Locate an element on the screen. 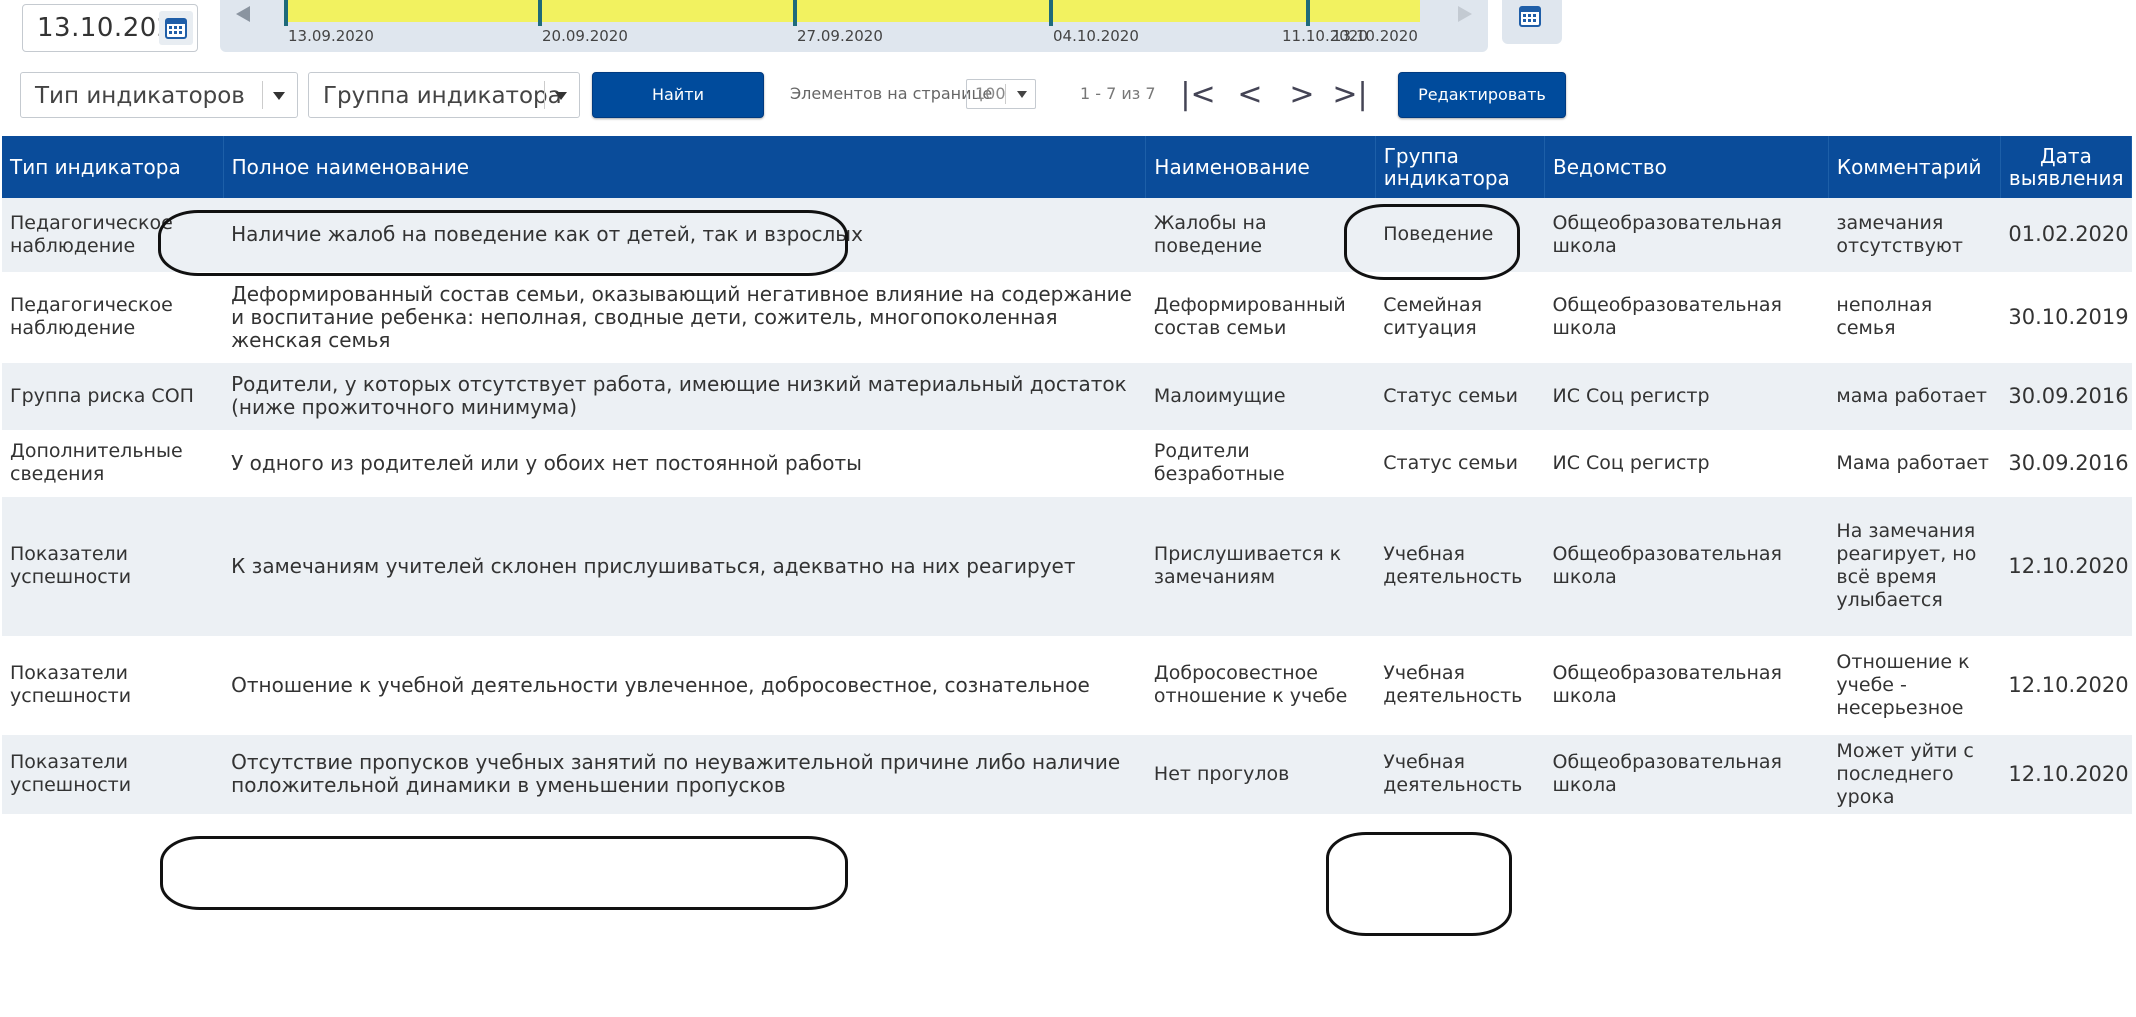 The height and width of the screenshot is (1017, 2136). indicator-type-placeholder: Тип индикаторов is located at coordinates (140, 96).